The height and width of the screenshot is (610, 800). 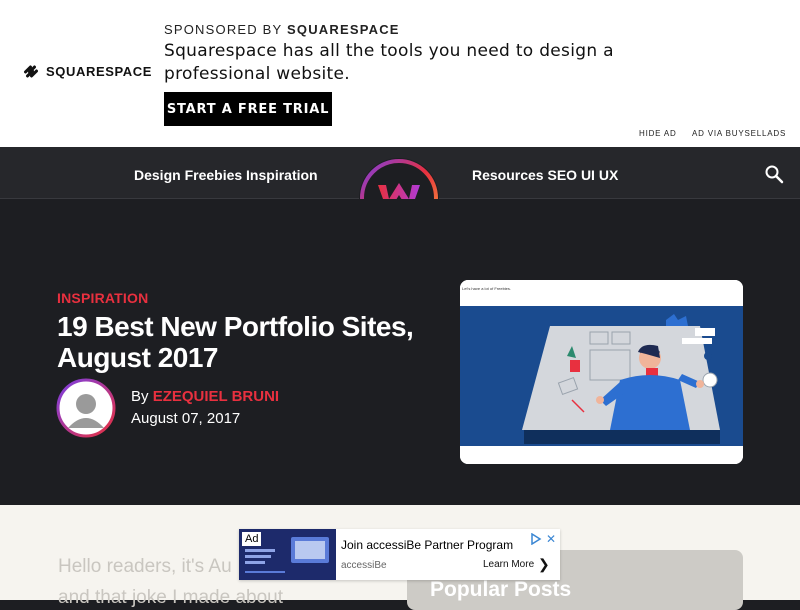 What do you see at coordinates (186, 418) in the screenshot?
I see `publish-date: August 07, 2017` at bounding box center [186, 418].